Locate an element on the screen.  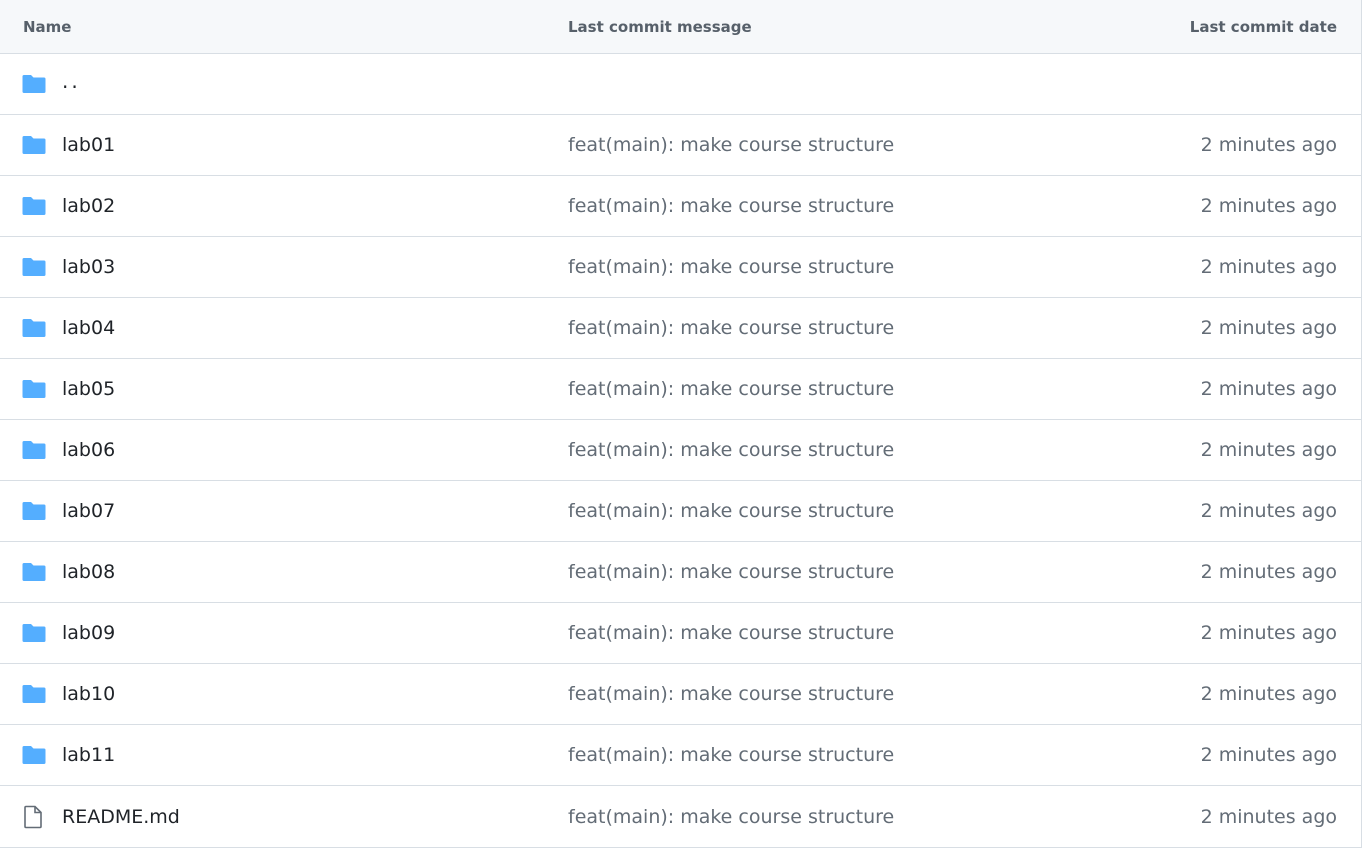
parent-directory-link: .. is located at coordinates (71, 81).